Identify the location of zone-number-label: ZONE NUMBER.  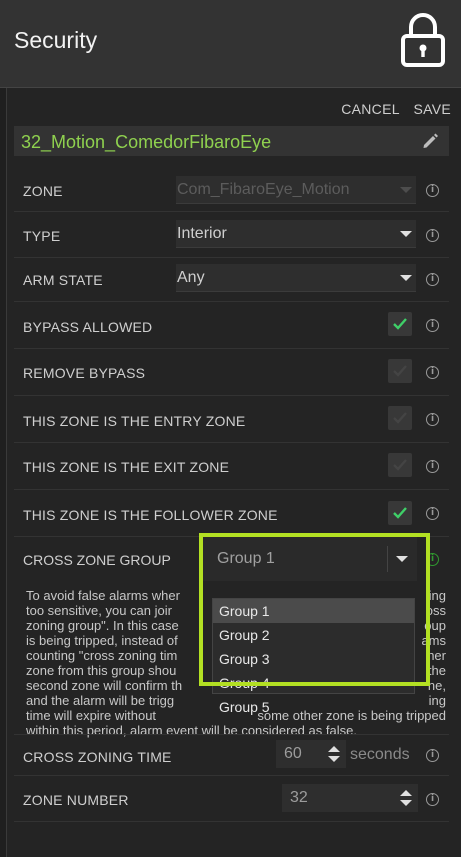
(76, 800).